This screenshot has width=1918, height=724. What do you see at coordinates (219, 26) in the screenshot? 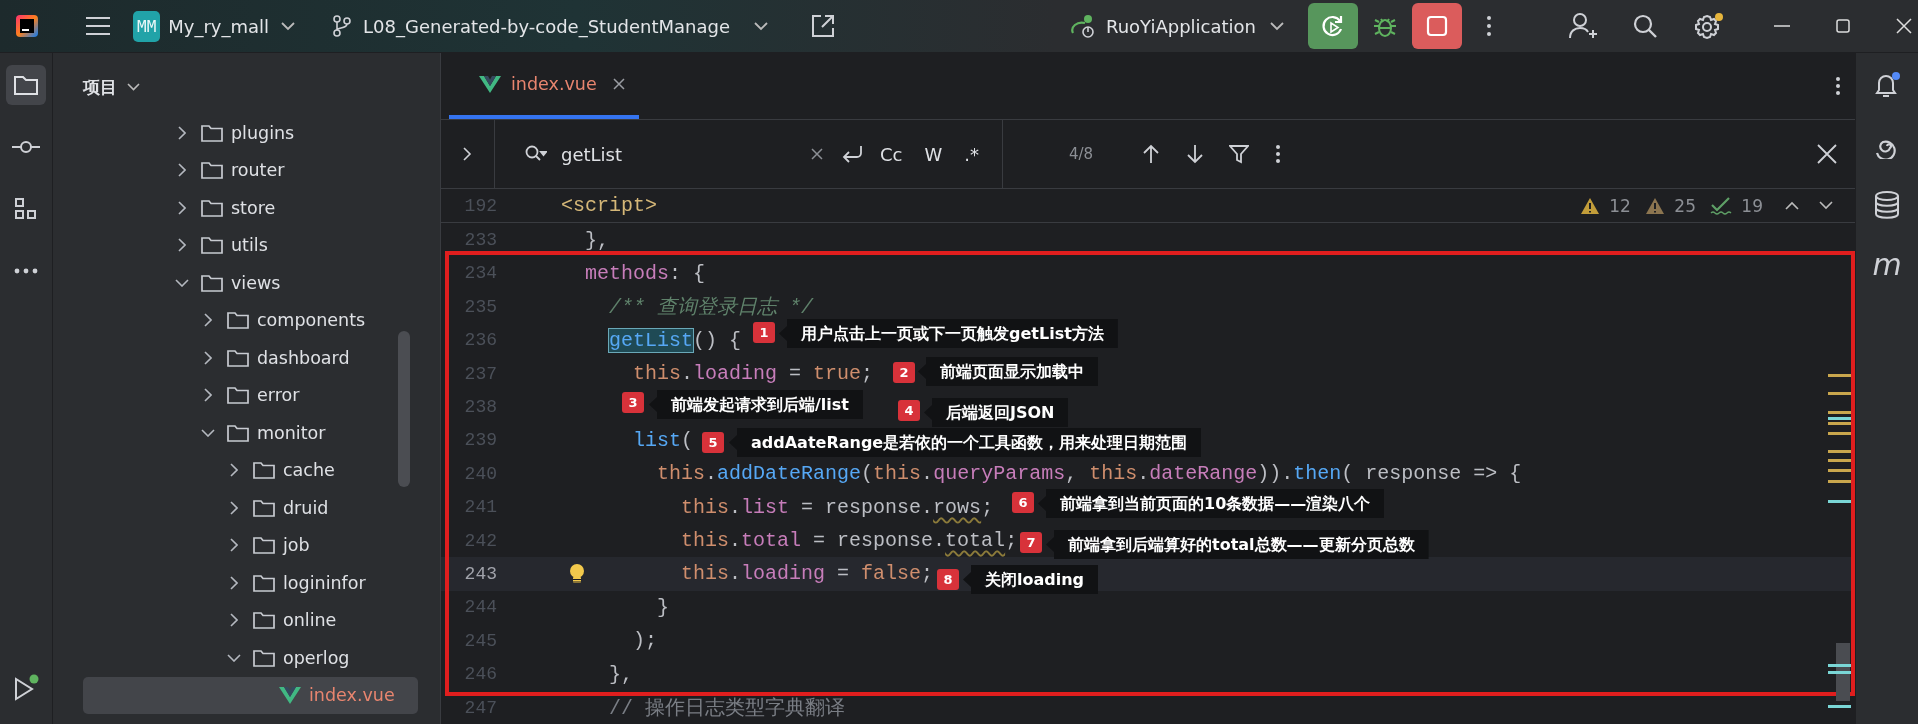
I see `project-name: My_ry_mall` at bounding box center [219, 26].